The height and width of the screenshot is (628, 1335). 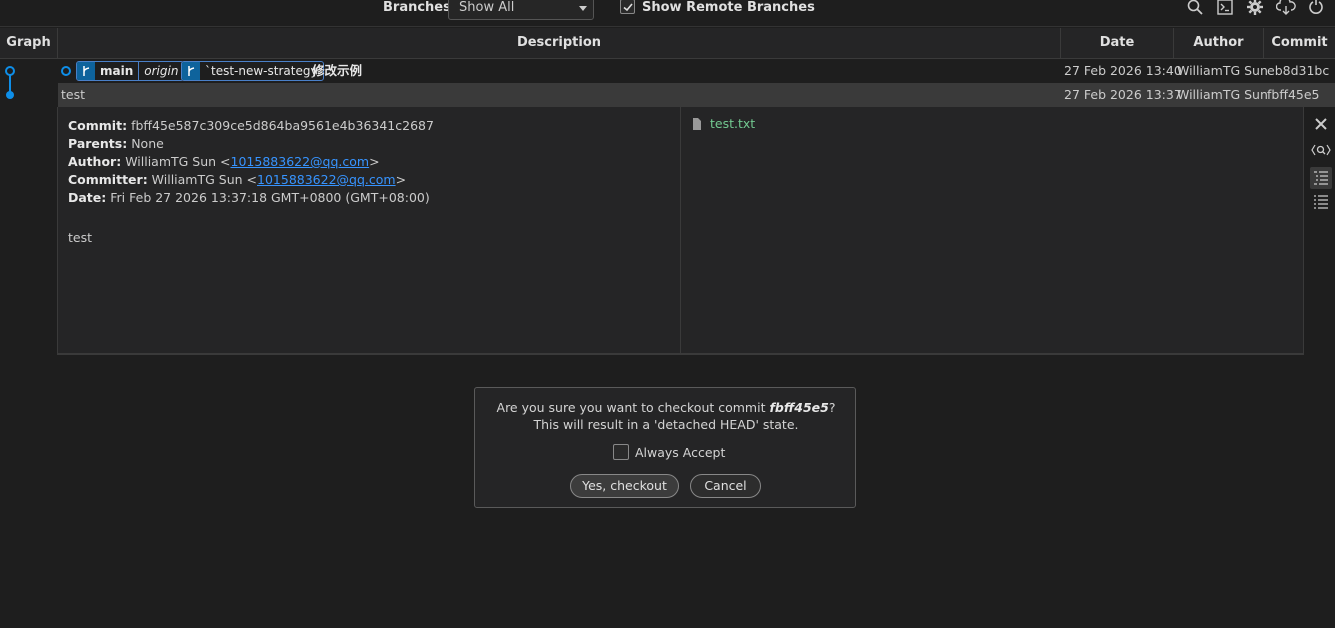 What do you see at coordinates (420, 7) in the screenshot?
I see `branches-label: Branches:` at bounding box center [420, 7].